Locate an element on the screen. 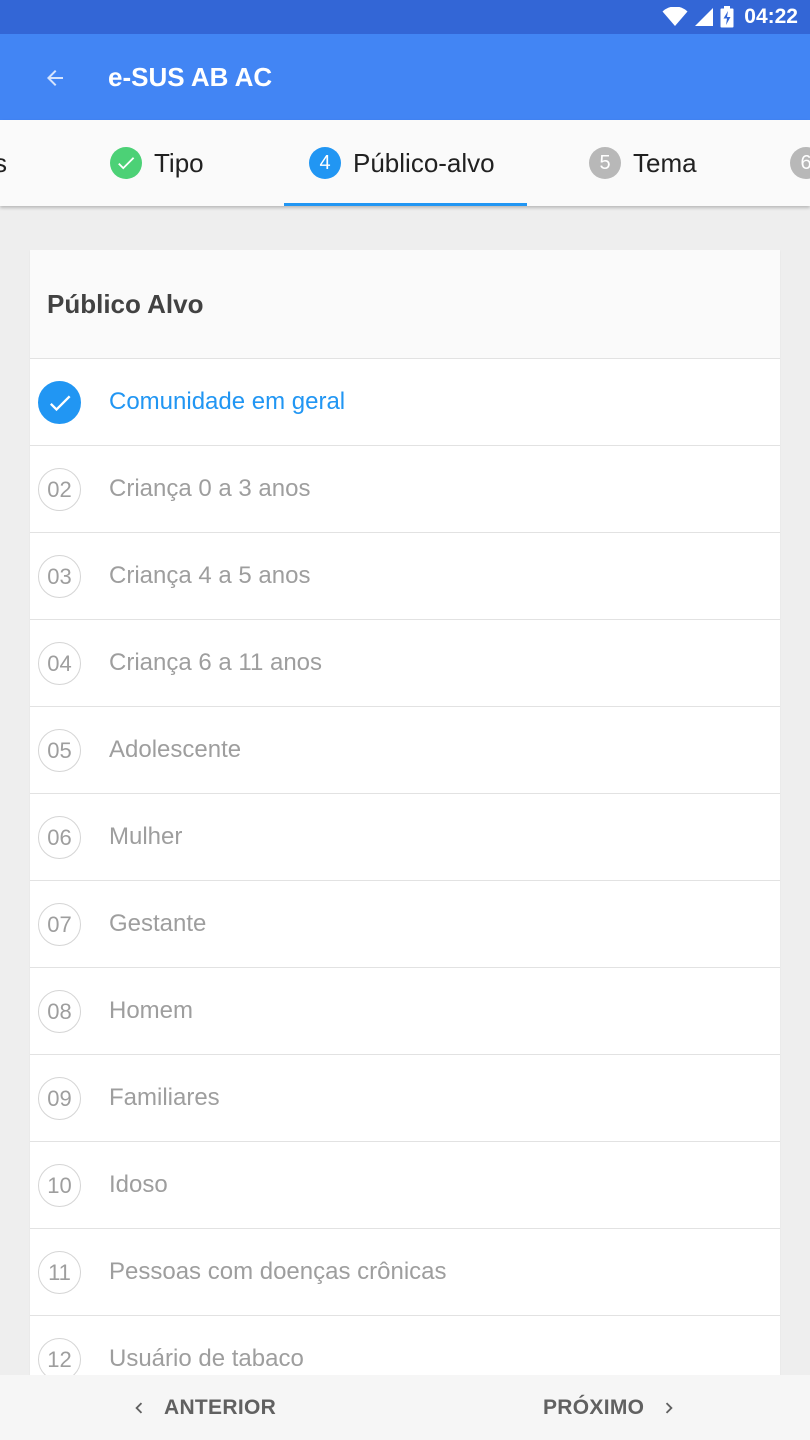 This screenshot has width=810, height=1440. step-number-badge: 6 is located at coordinates (800, 163).